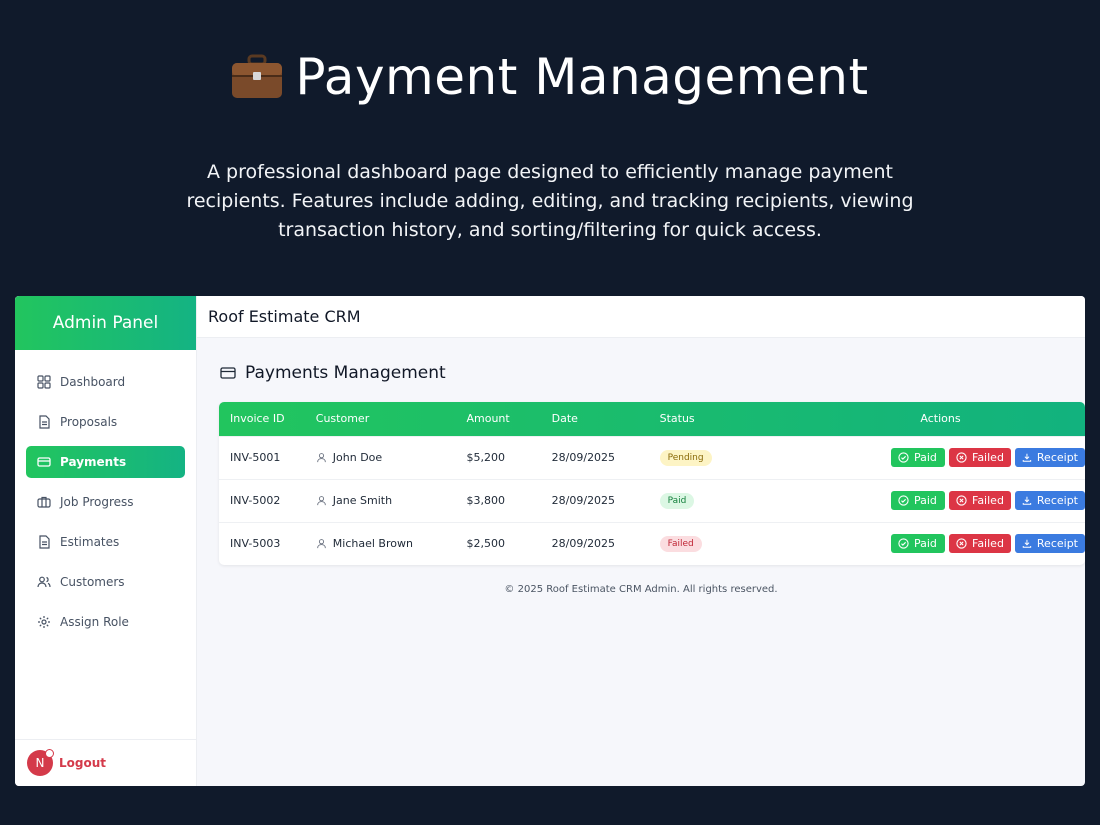  Describe the element at coordinates (267, 500) in the screenshot. I see `invoice-id: INV-5002` at that location.